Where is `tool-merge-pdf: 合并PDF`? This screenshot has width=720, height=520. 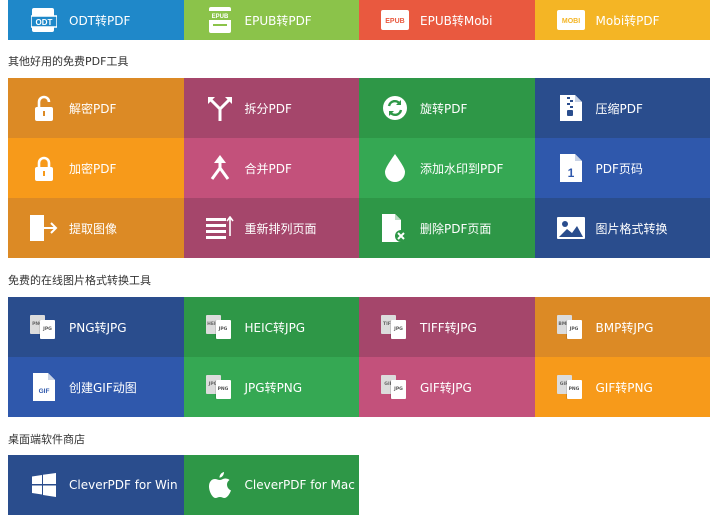 tool-merge-pdf: 合并PDF is located at coordinates (271, 168).